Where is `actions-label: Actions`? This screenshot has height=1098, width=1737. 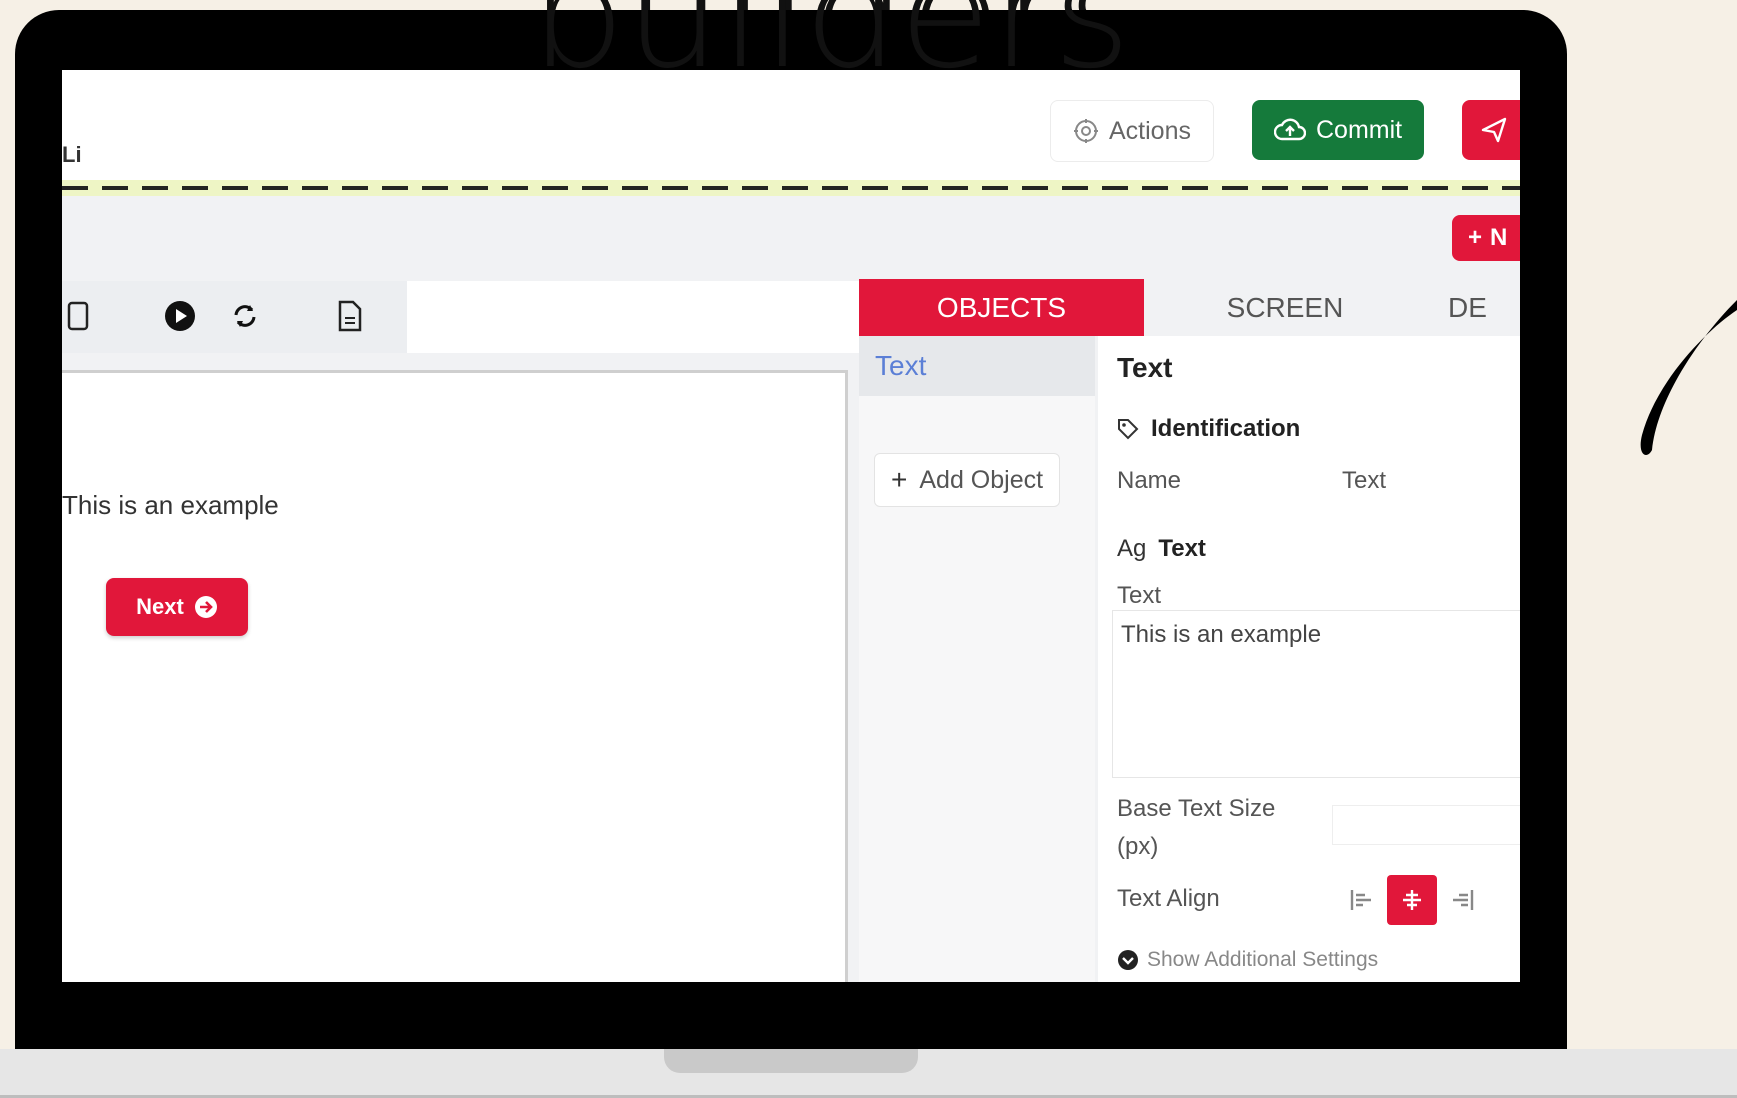 actions-label: Actions is located at coordinates (1150, 130).